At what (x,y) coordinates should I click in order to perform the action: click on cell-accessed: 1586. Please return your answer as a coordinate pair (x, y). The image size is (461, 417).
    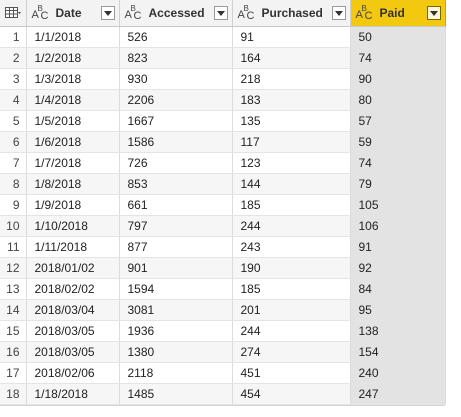
    Looking at the image, I should click on (176, 142).